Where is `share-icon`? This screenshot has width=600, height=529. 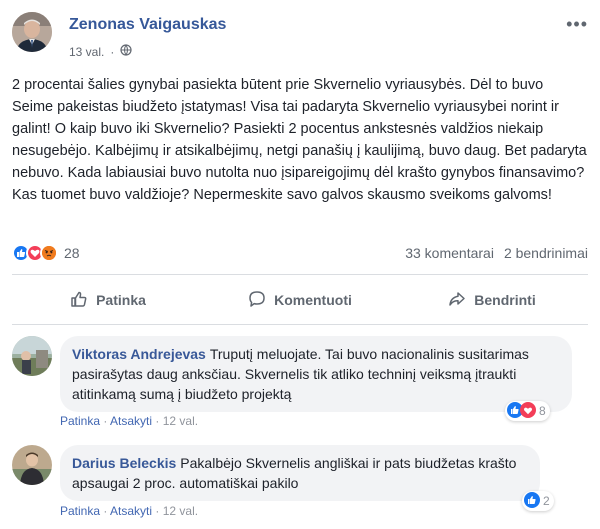 share-icon is located at coordinates (457, 300).